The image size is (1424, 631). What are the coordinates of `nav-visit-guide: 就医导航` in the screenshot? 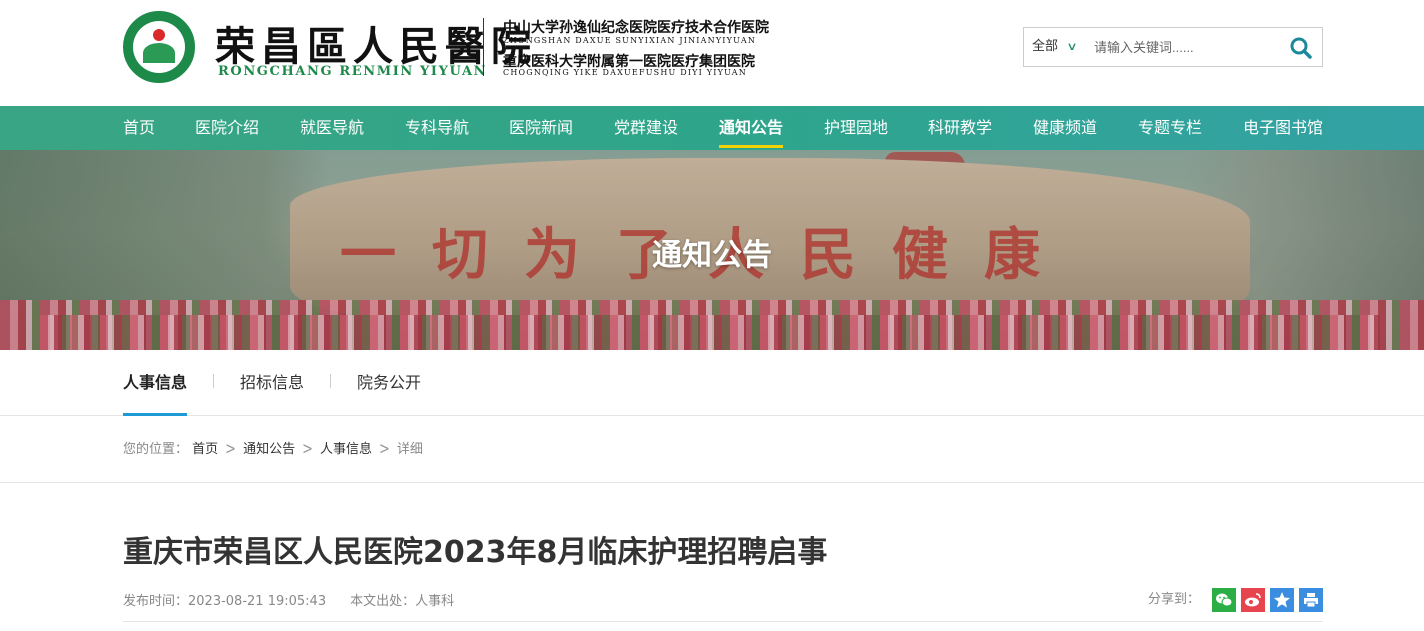 It's located at (332, 128).